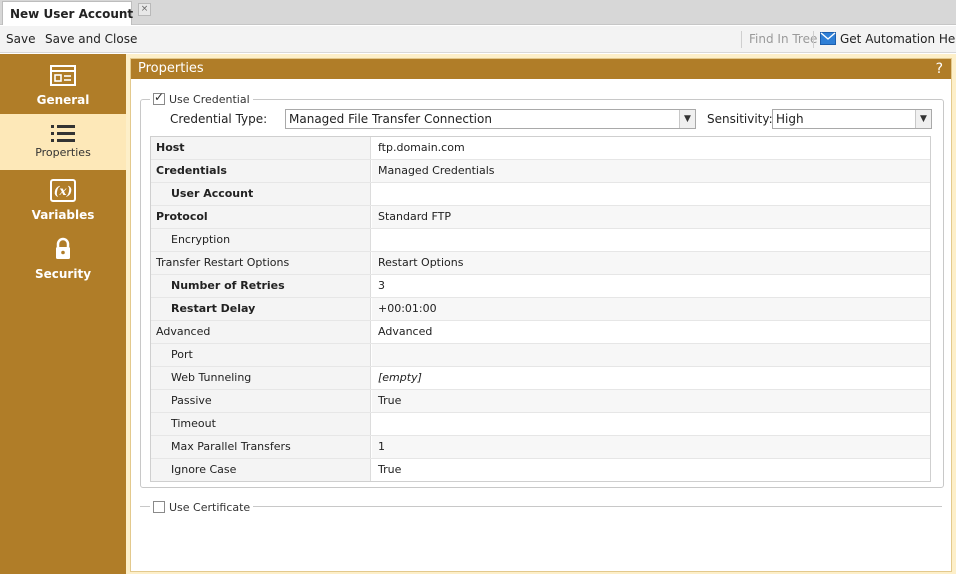 Image resolution: width=956 pixels, height=574 pixels. I want to click on property-row-passive: Passive True, so click(540, 401).